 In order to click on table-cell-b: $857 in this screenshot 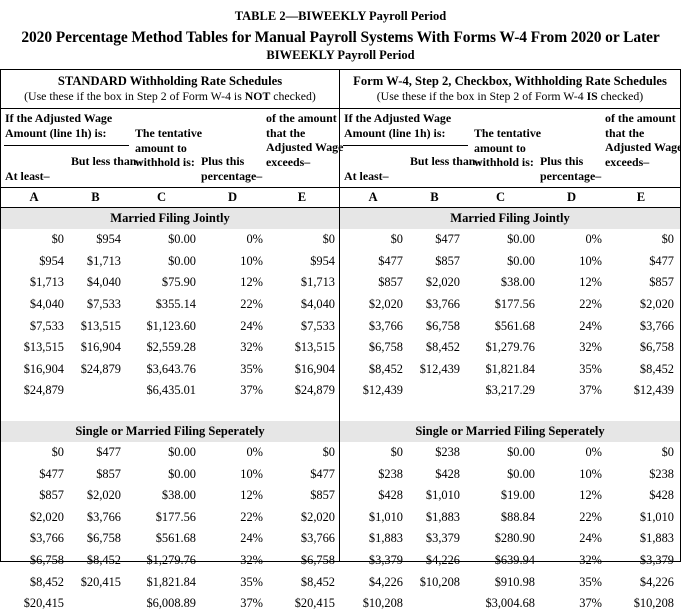, I will do `click(447, 260)`.